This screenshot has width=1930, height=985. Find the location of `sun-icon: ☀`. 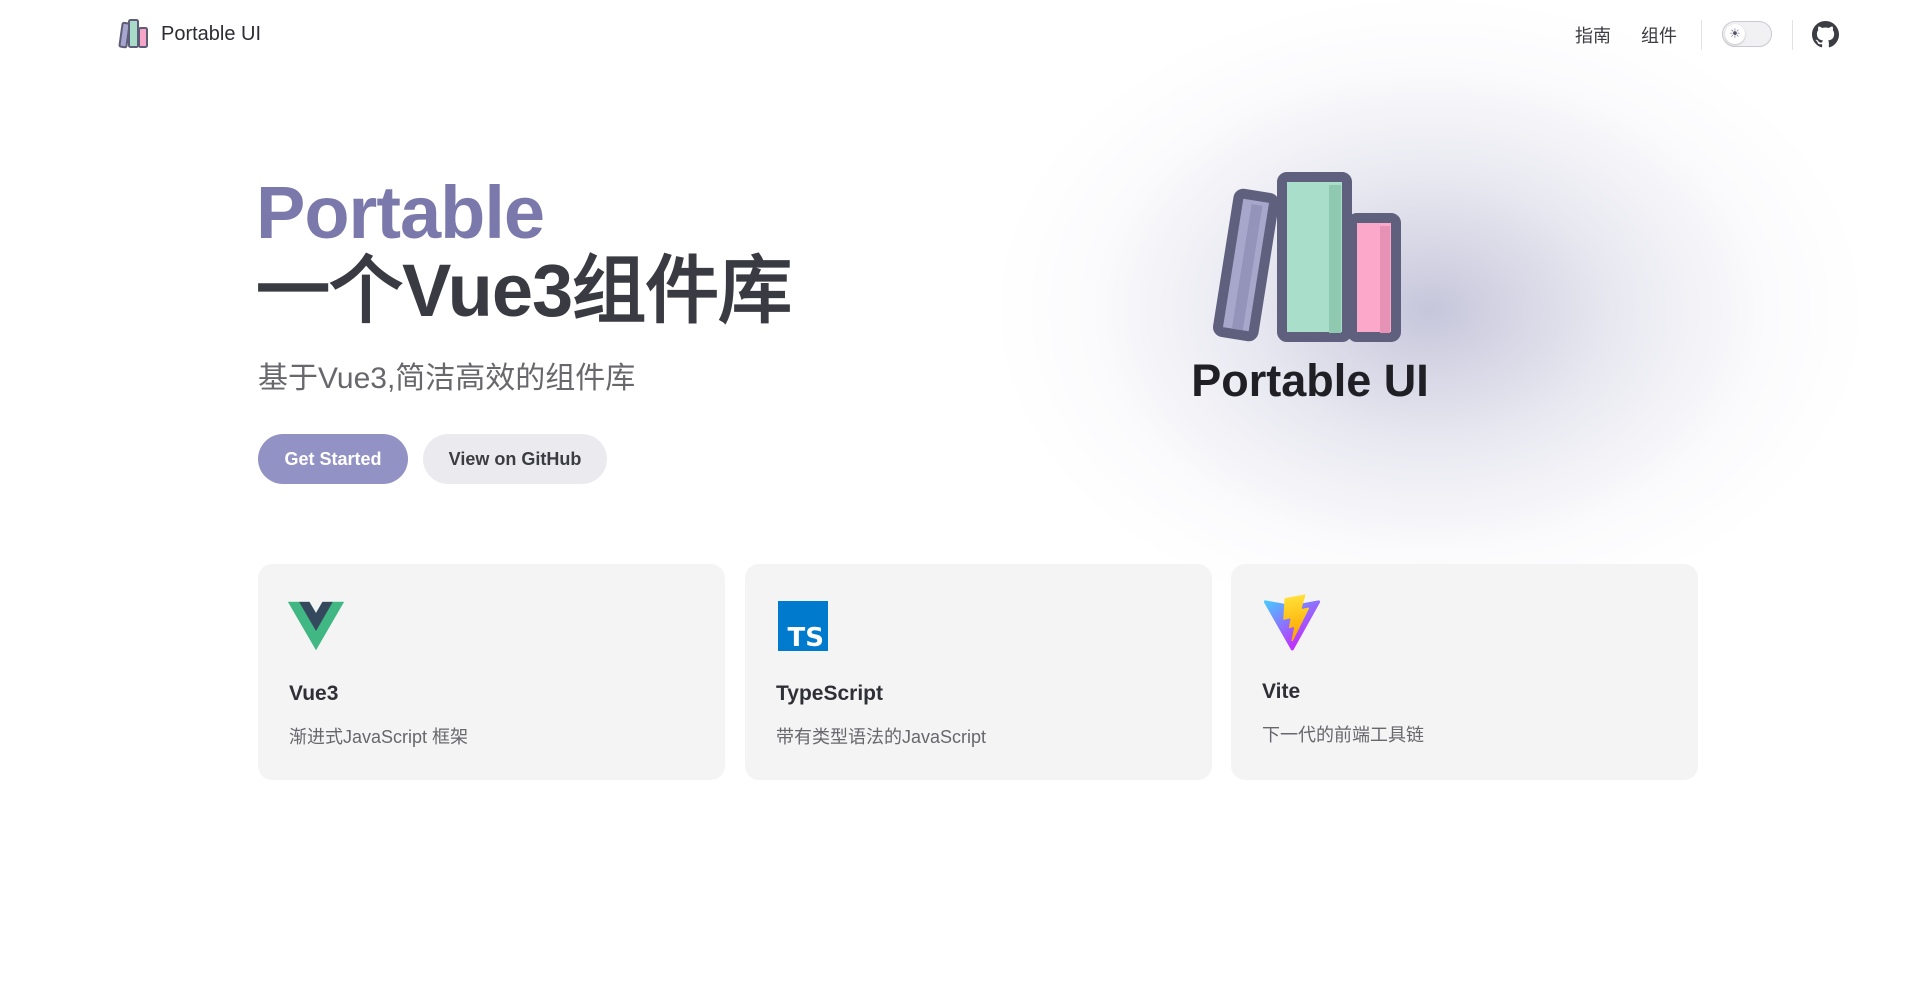

sun-icon: ☀ is located at coordinates (1735, 34).